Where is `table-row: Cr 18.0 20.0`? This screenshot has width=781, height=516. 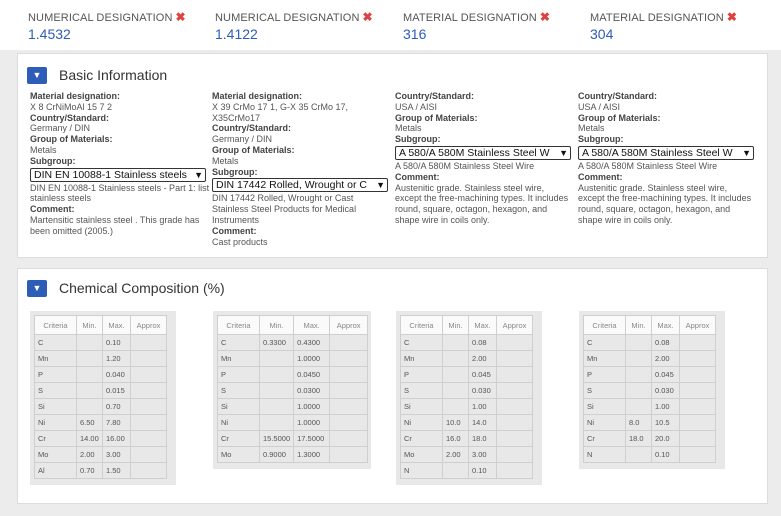
table-row: Cr 18.0 20.0 is located at coordinates (649, 438).